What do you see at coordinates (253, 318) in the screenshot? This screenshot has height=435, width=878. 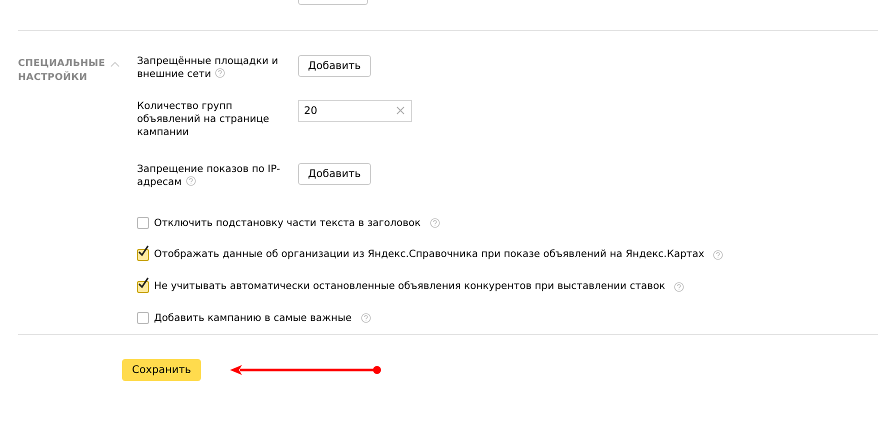 I see `option-label: Добавить кампанию в самые важные` at bounding box center [253, 318].